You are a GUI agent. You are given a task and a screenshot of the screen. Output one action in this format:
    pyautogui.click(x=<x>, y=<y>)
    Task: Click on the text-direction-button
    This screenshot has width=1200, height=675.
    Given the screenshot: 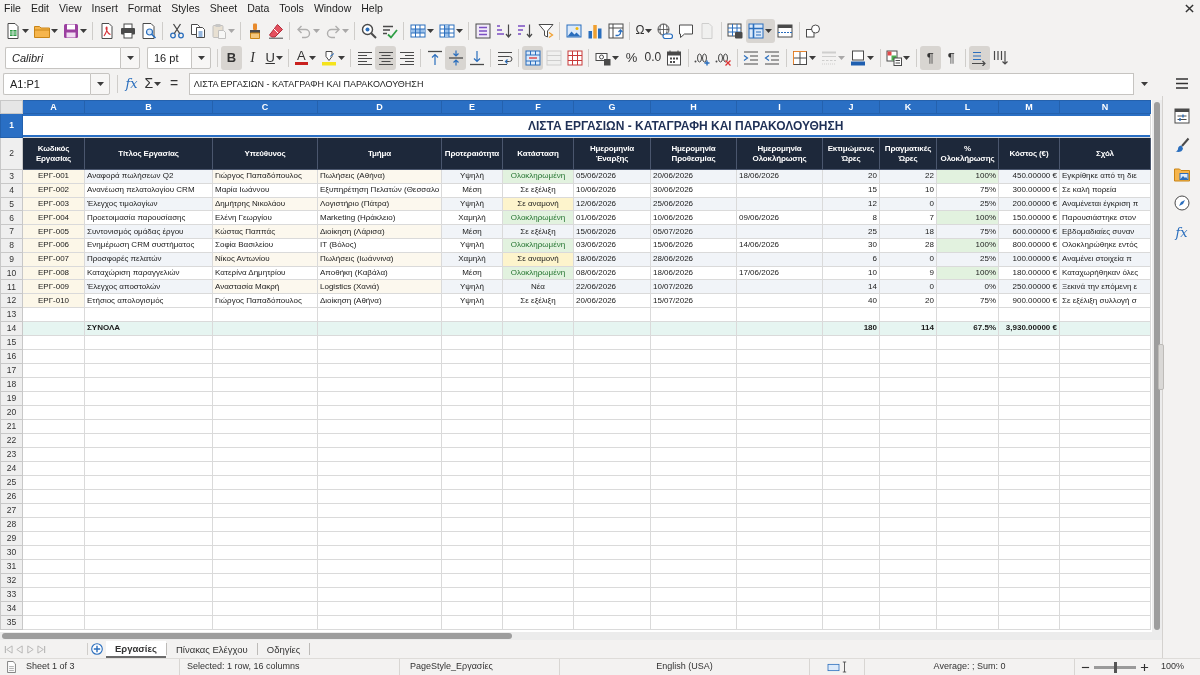 What is the action you would take?
    pyautogui.click(x=979, y=57)
    